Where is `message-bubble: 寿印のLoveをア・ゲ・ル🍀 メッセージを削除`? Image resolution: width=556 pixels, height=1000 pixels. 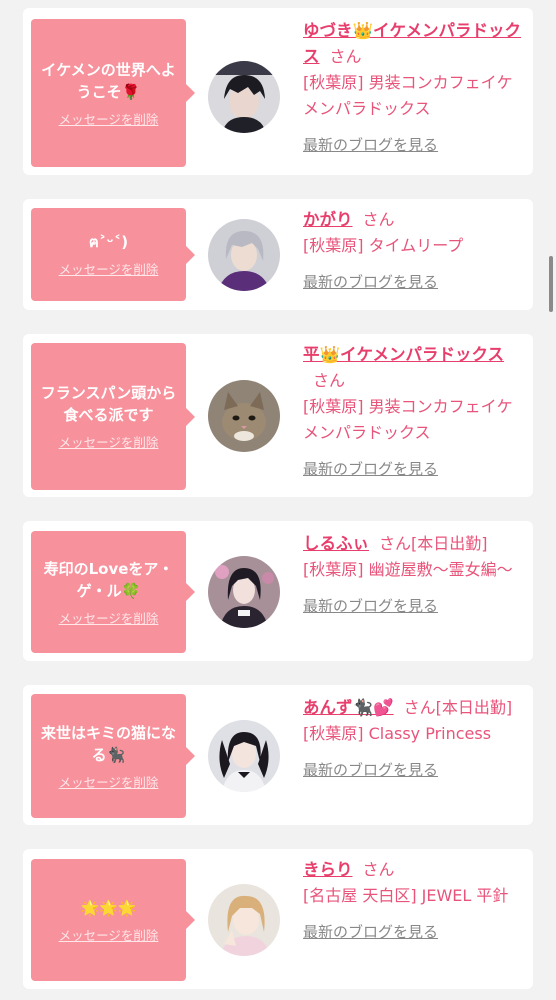
message-bubble: 寿印のLoveをア・ゲ・ル🍀 メッセージを削除 is located at coordinates (113, 592).